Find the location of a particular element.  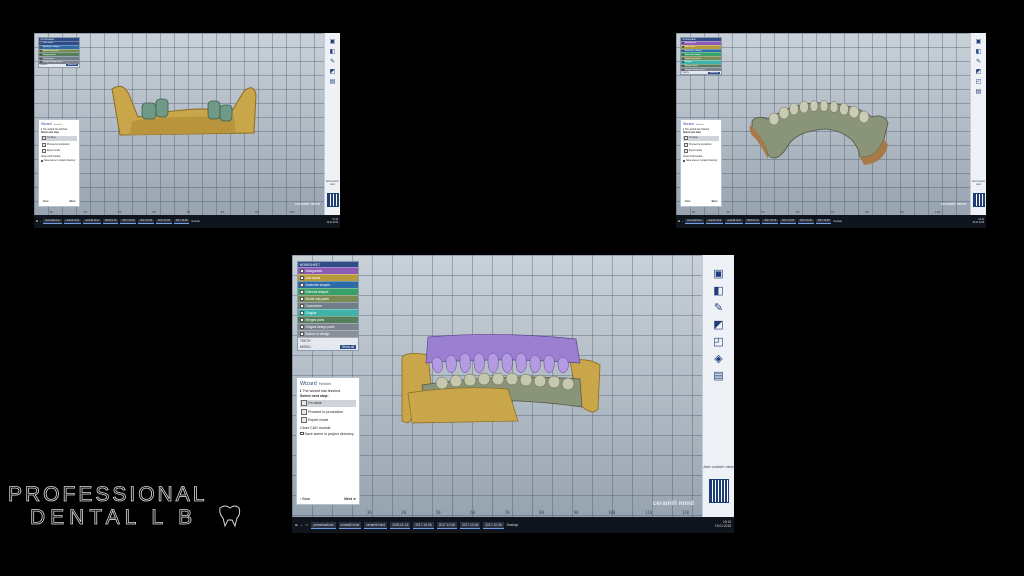

jaw-model-abutments is located at coordinates (184, 112).